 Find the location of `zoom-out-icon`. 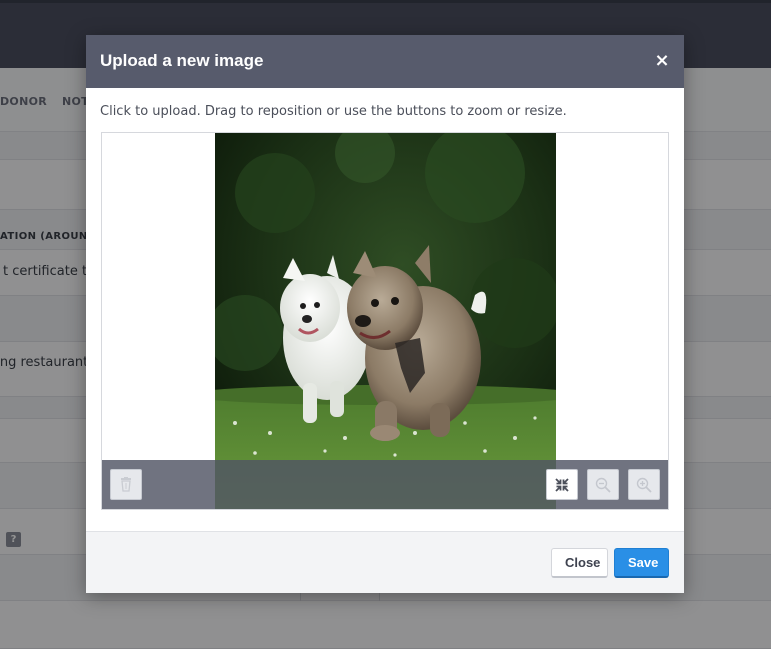

zoom-out-icon is located at coordinates (603, 485).